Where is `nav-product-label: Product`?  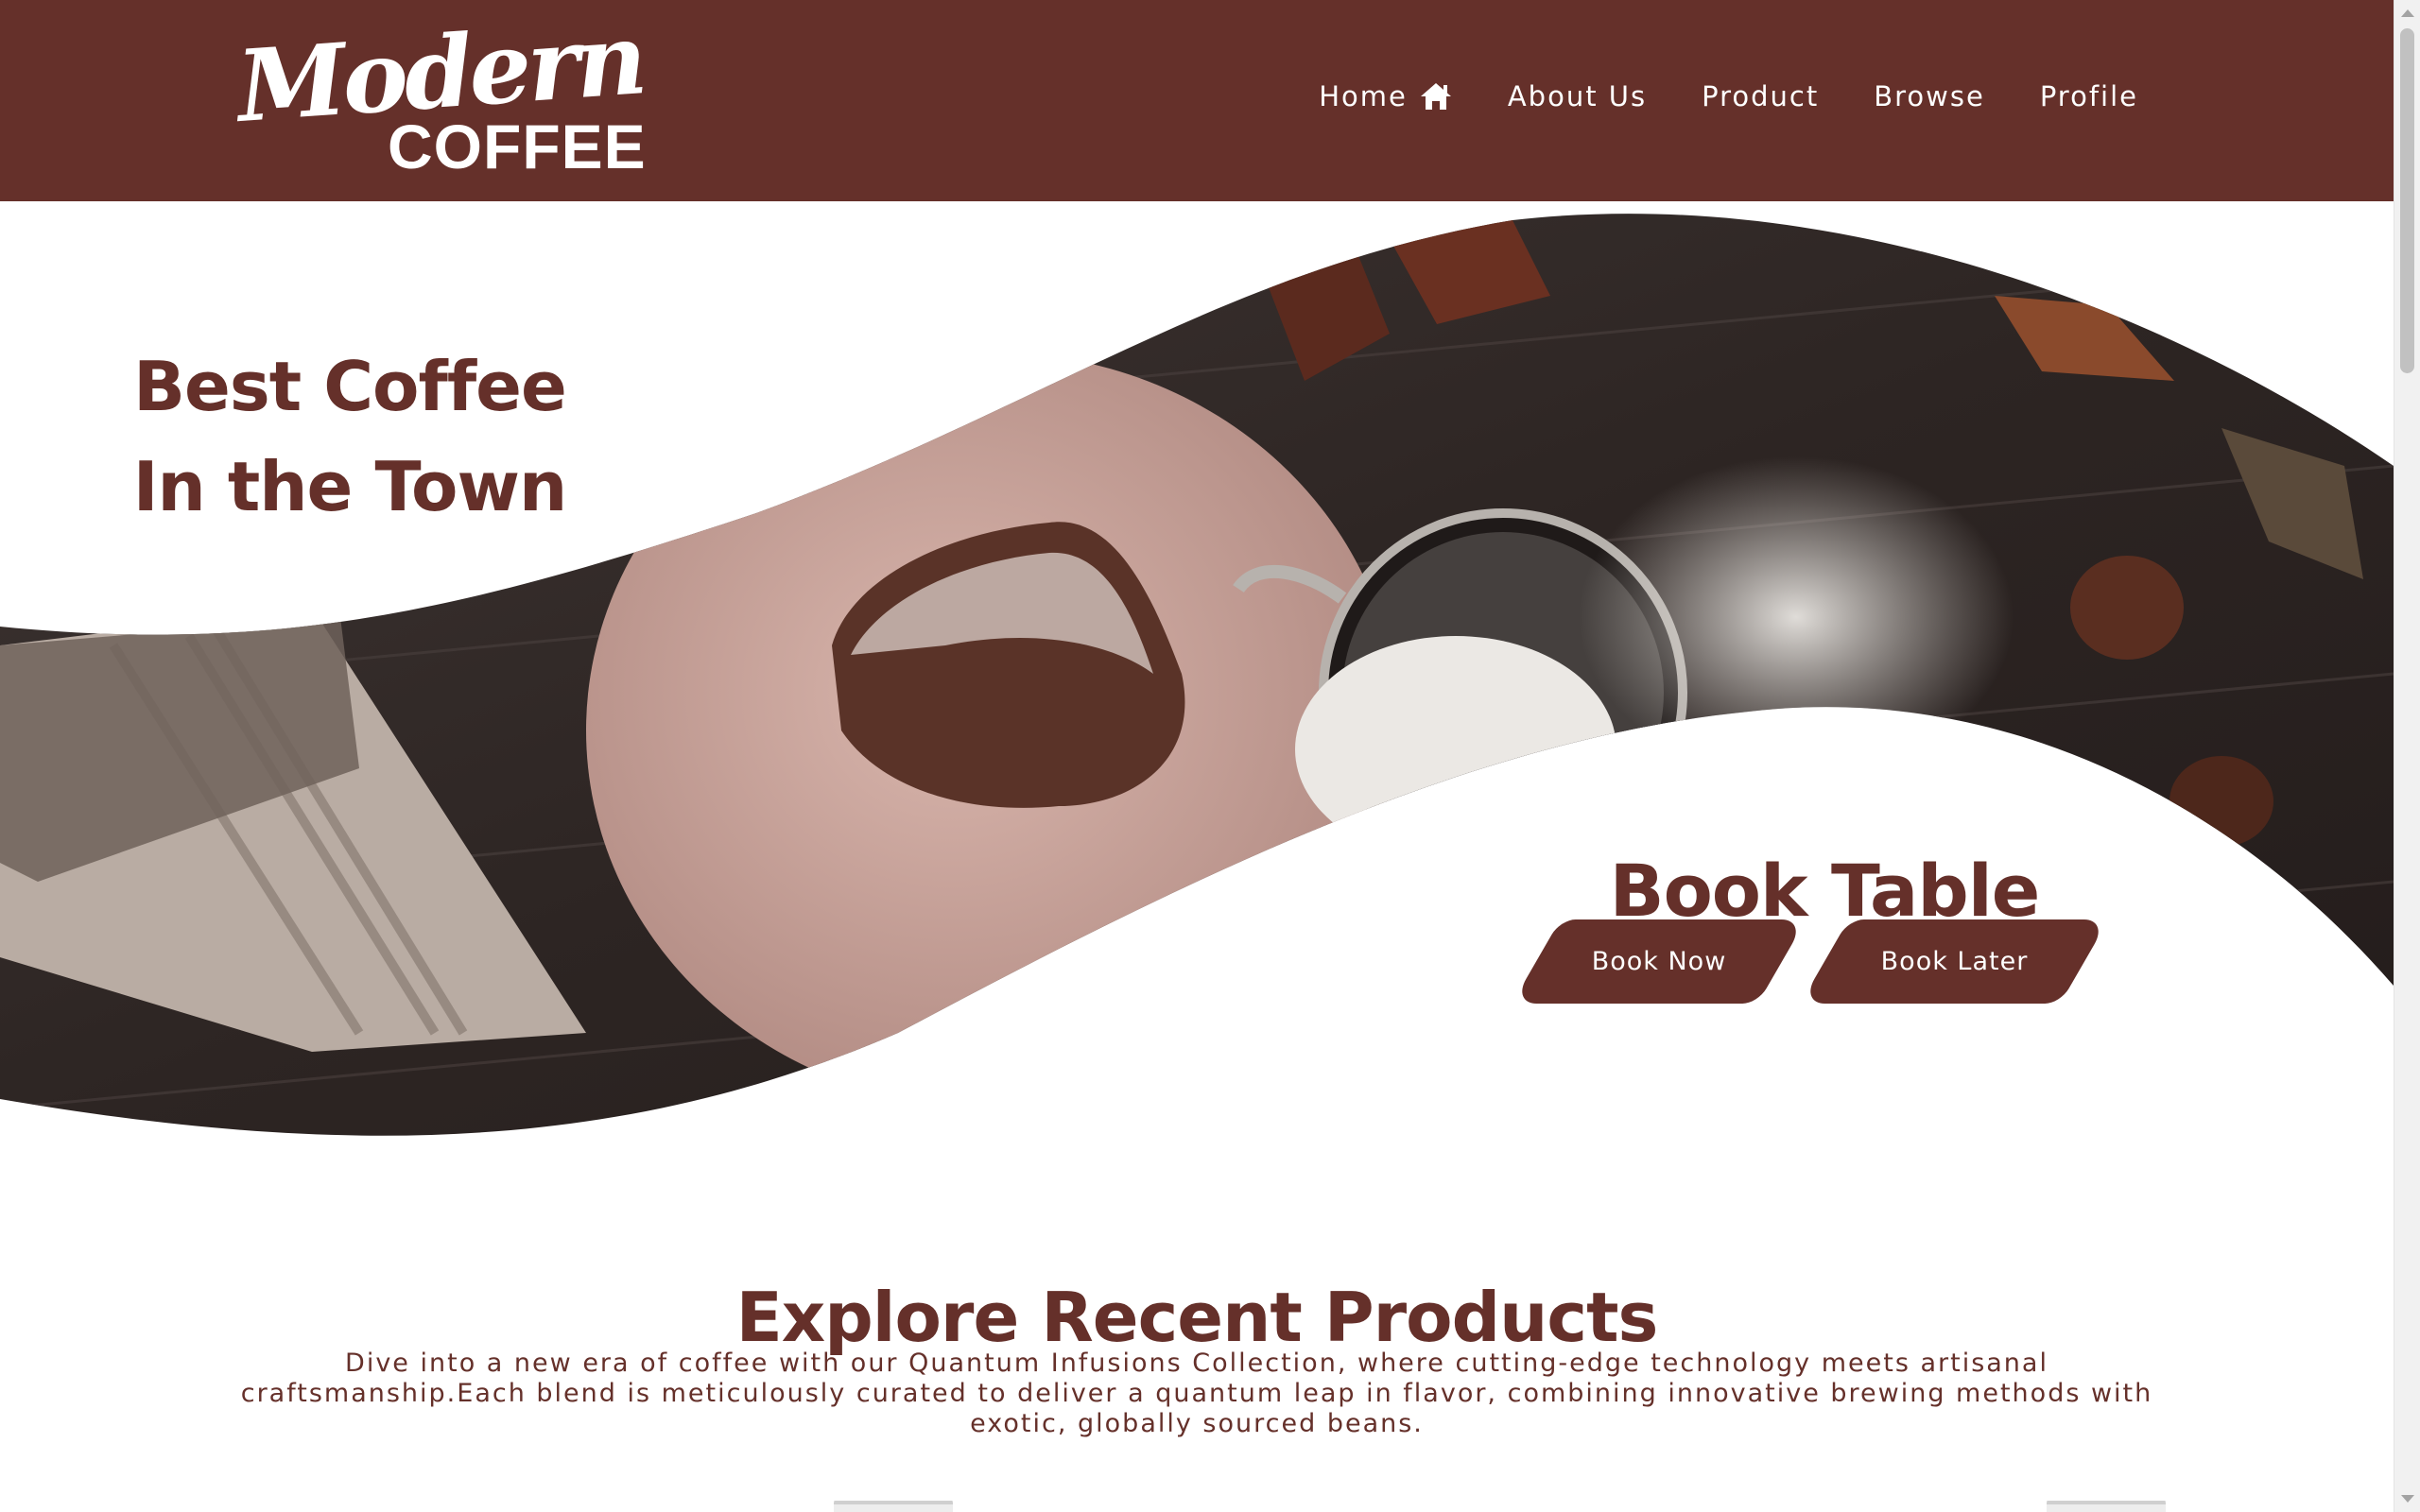 nav-product-label: Product is located at coordinates (1761, 96).